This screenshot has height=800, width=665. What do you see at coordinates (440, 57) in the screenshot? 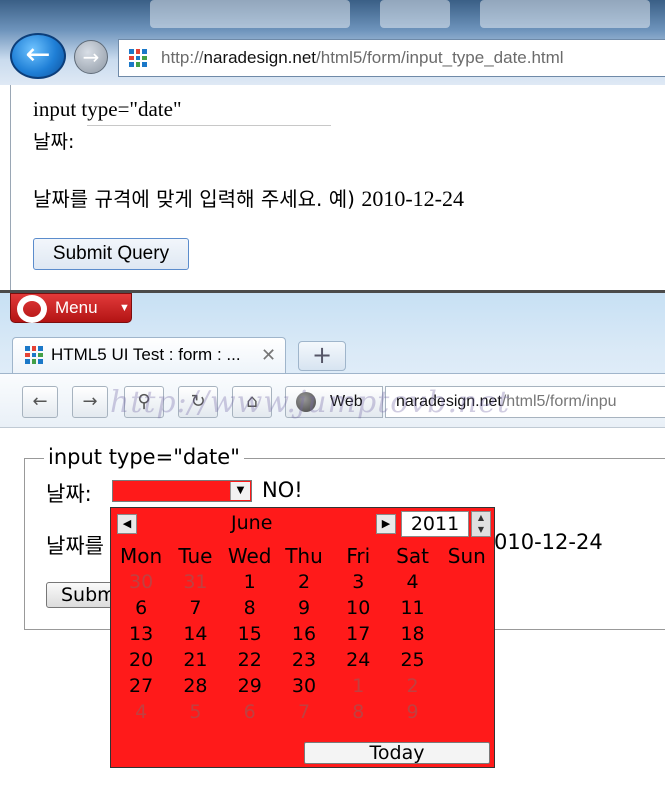
I see `address-path: /html5/form/input_type_date.html` at bounding box center [440, 57].